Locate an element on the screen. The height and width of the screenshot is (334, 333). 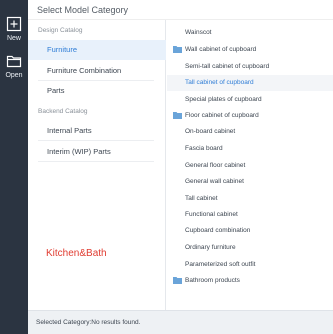
design-catalog-heading: Design Catalog is located at coordinates (60, 30).